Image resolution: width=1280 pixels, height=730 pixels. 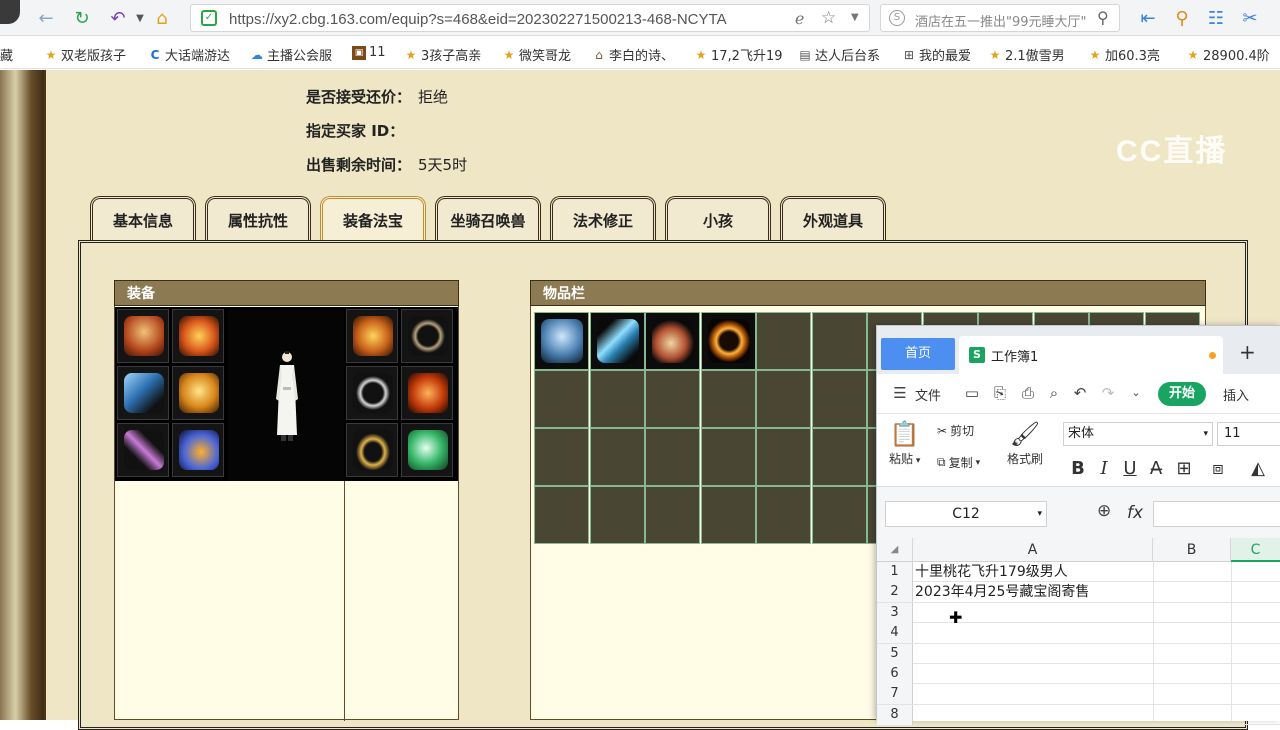 What do you see at coordinates (1236, 394) in the screenshot?
I see `menu-insert: 插入` at bounding box center [1236, 394].